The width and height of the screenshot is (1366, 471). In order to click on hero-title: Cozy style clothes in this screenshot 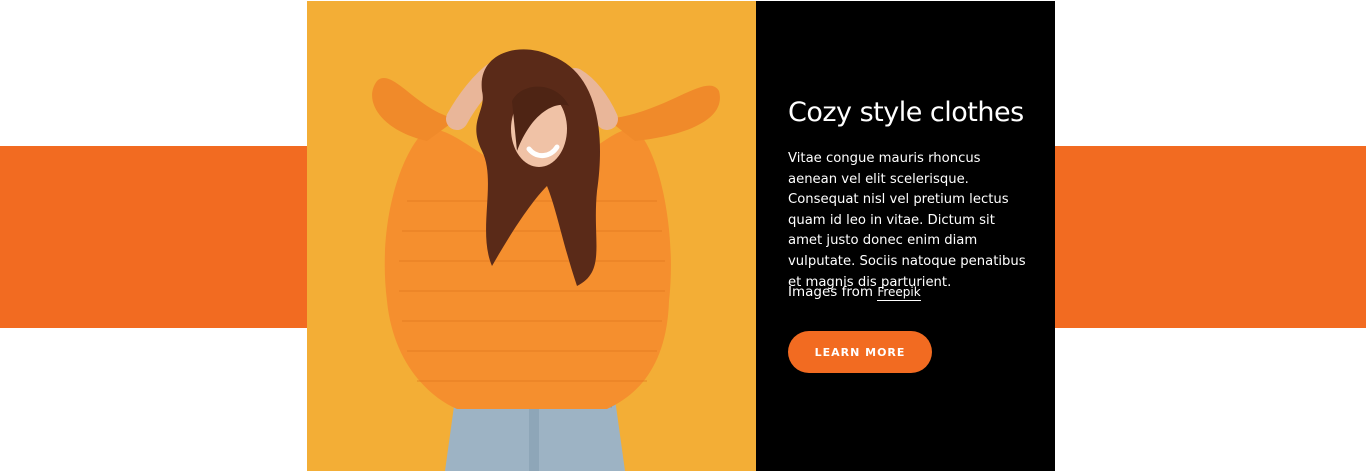, I will do `click(906, 112)`.